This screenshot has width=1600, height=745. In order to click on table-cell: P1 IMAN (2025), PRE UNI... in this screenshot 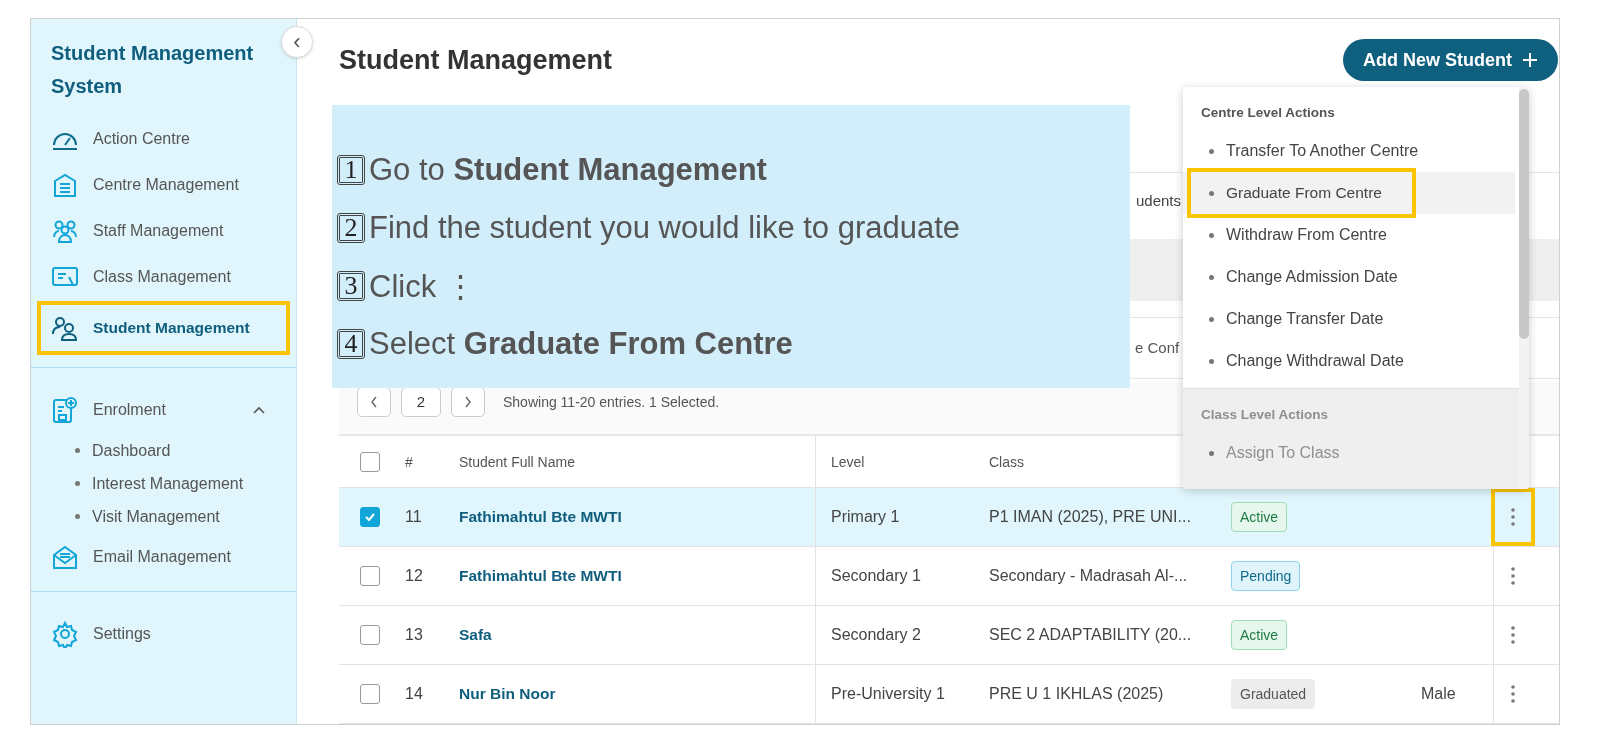, I will do `click(1090, 517)`.